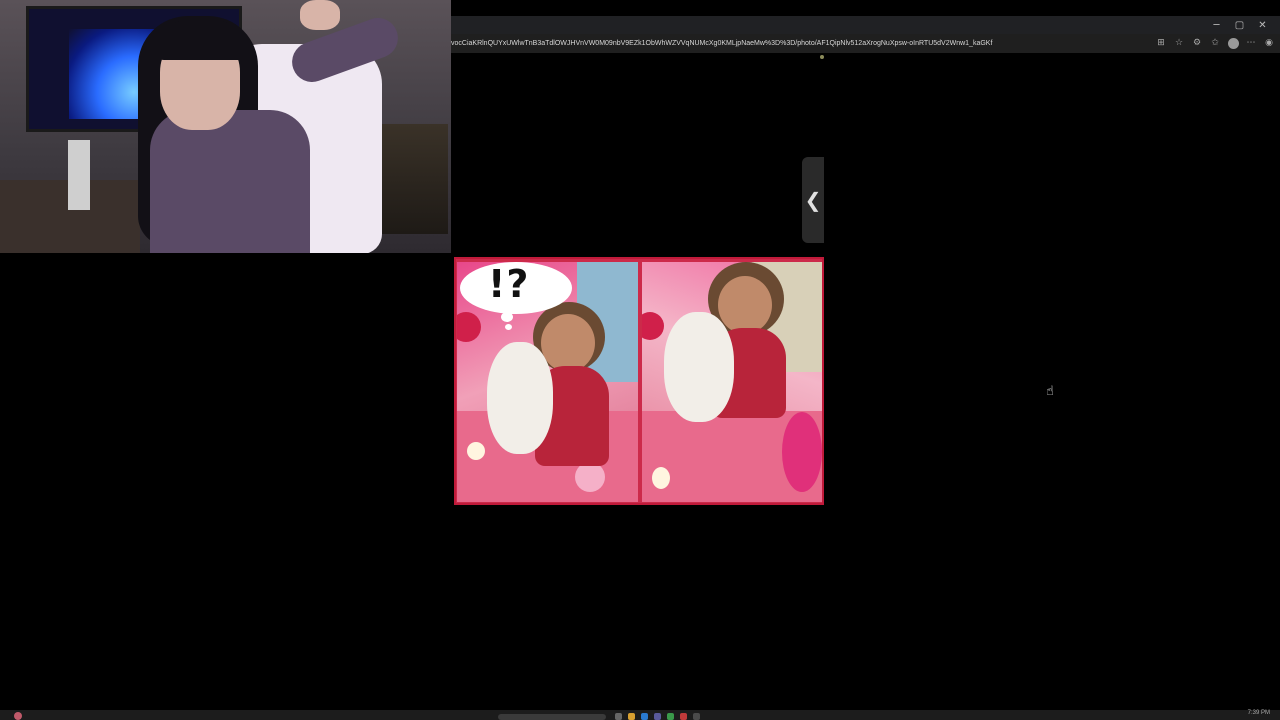 Image resolution: width=1280 pixels, height=720 pixels. I want to click on photo-panel-right, so click(732, 382).